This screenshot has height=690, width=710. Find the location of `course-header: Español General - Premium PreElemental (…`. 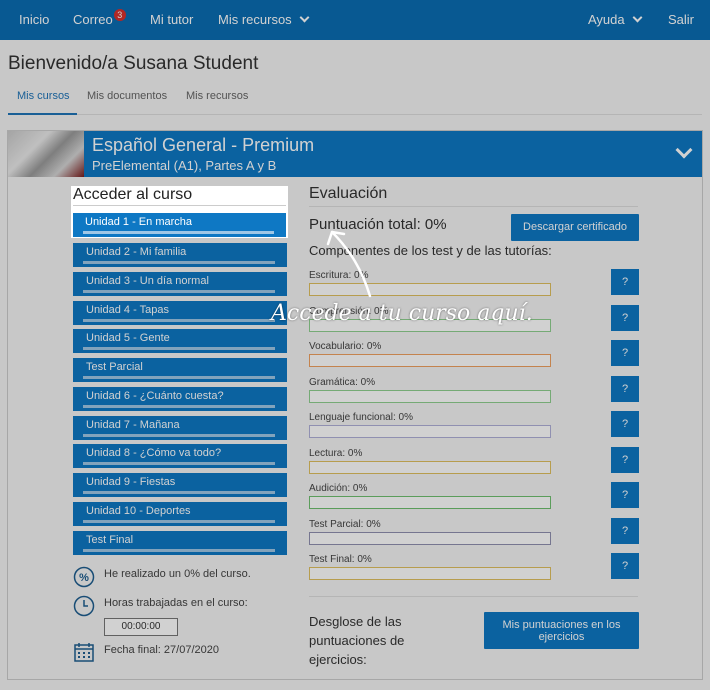

course-header: Español General - Premium PreElemental (… is located at coordinates (355, 154).